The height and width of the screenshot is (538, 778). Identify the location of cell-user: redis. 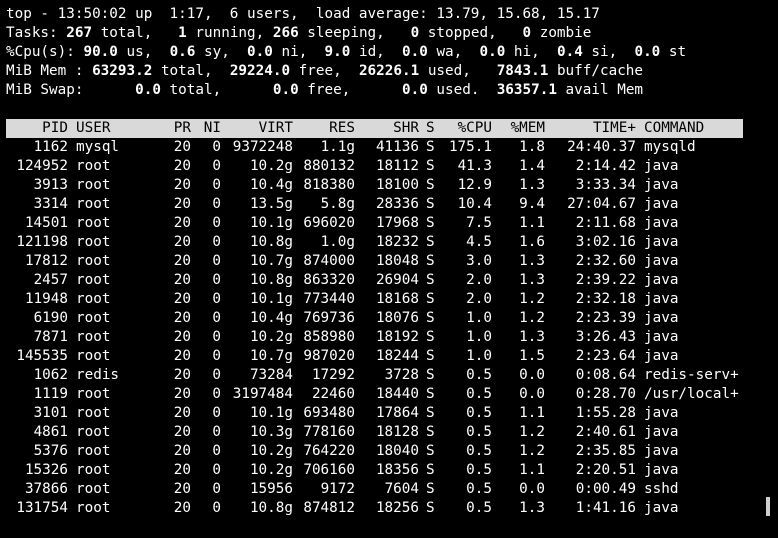
(98, 375).